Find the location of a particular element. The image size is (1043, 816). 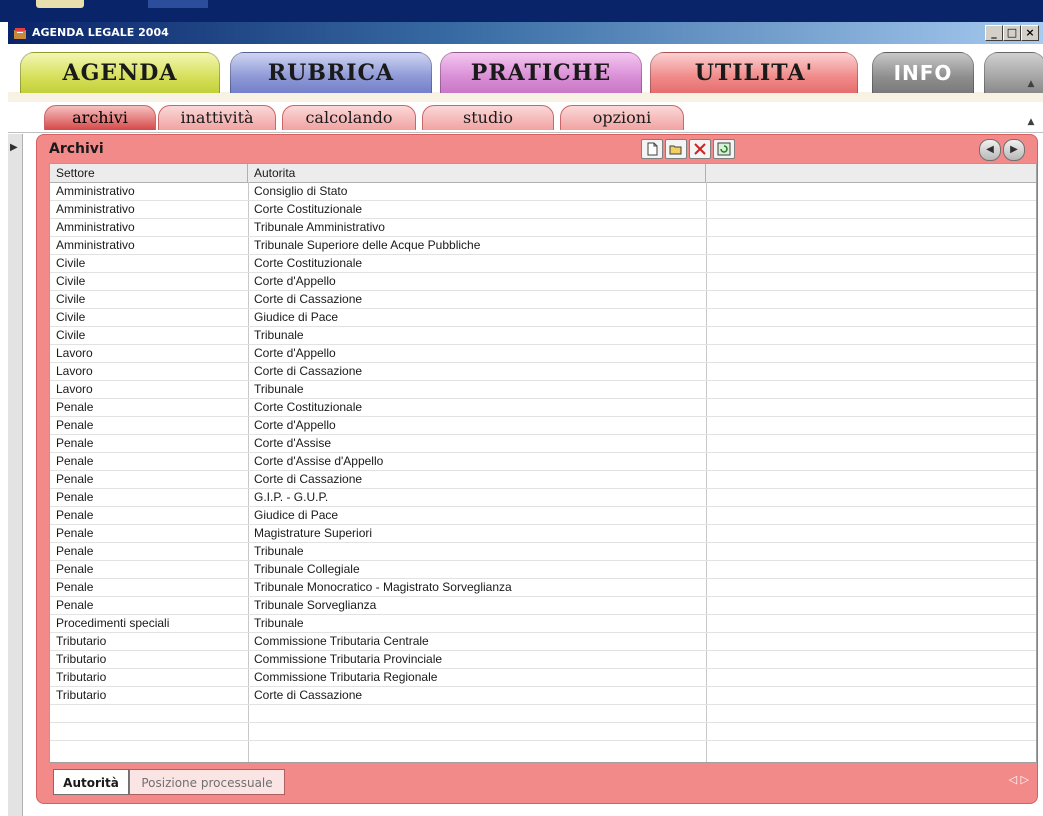

tab-agenda: AGENDA is located at coordinates (120, 72).